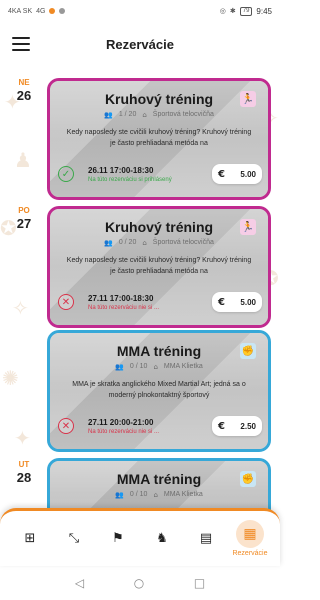 Image resolution: width=320 pixels, height=600 pixels. What do you see at coordinates (41, 11) in the screenshot?
I see `network-label: 4G` at bounding box center [41, 11].